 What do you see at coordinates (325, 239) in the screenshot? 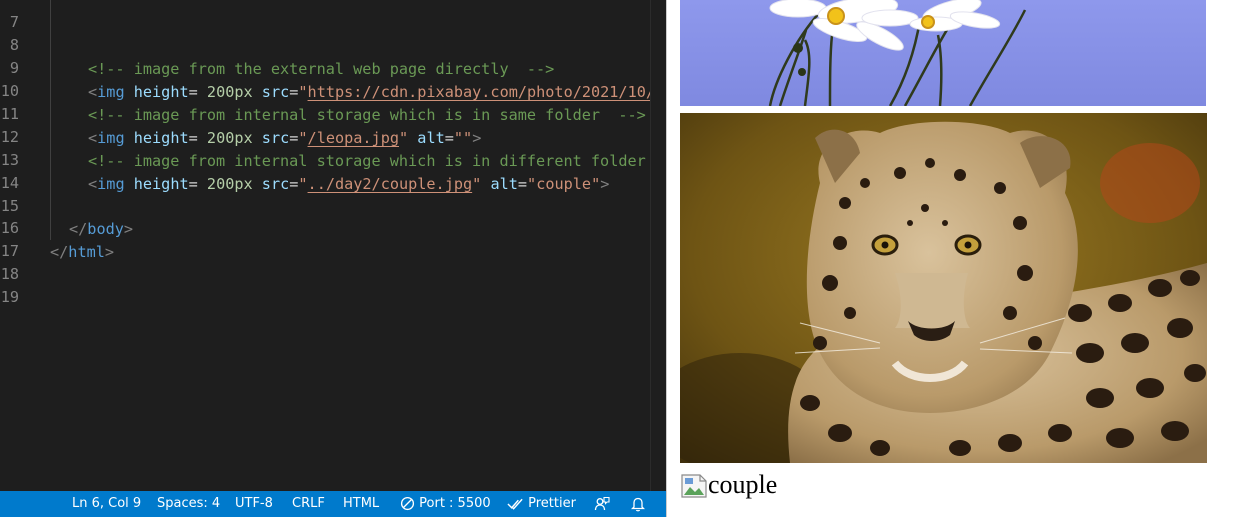
I see `code-line: 17 </body>` at bounding box center [325, 239].